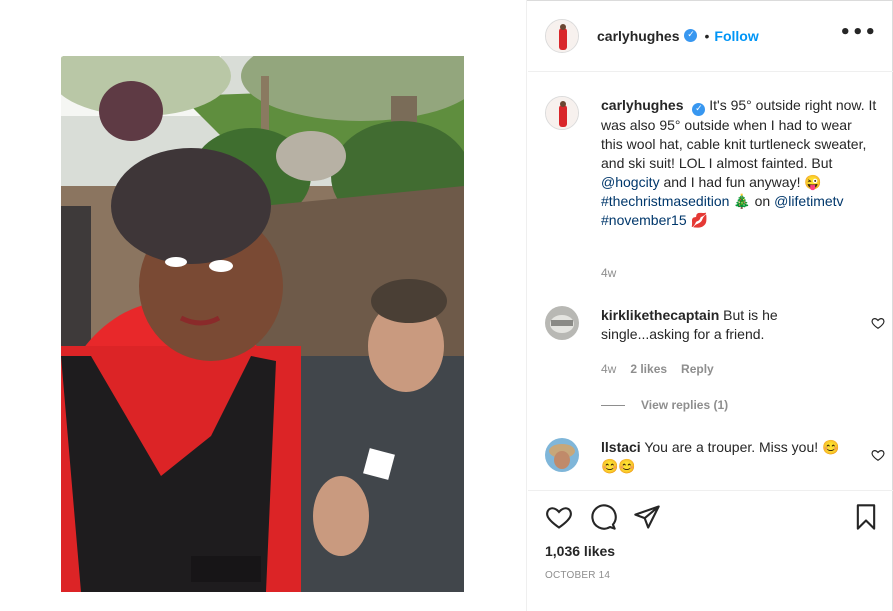 The image size is (893, 611). I want to click on likes-count: 1,036 likes, so click(580, 551).